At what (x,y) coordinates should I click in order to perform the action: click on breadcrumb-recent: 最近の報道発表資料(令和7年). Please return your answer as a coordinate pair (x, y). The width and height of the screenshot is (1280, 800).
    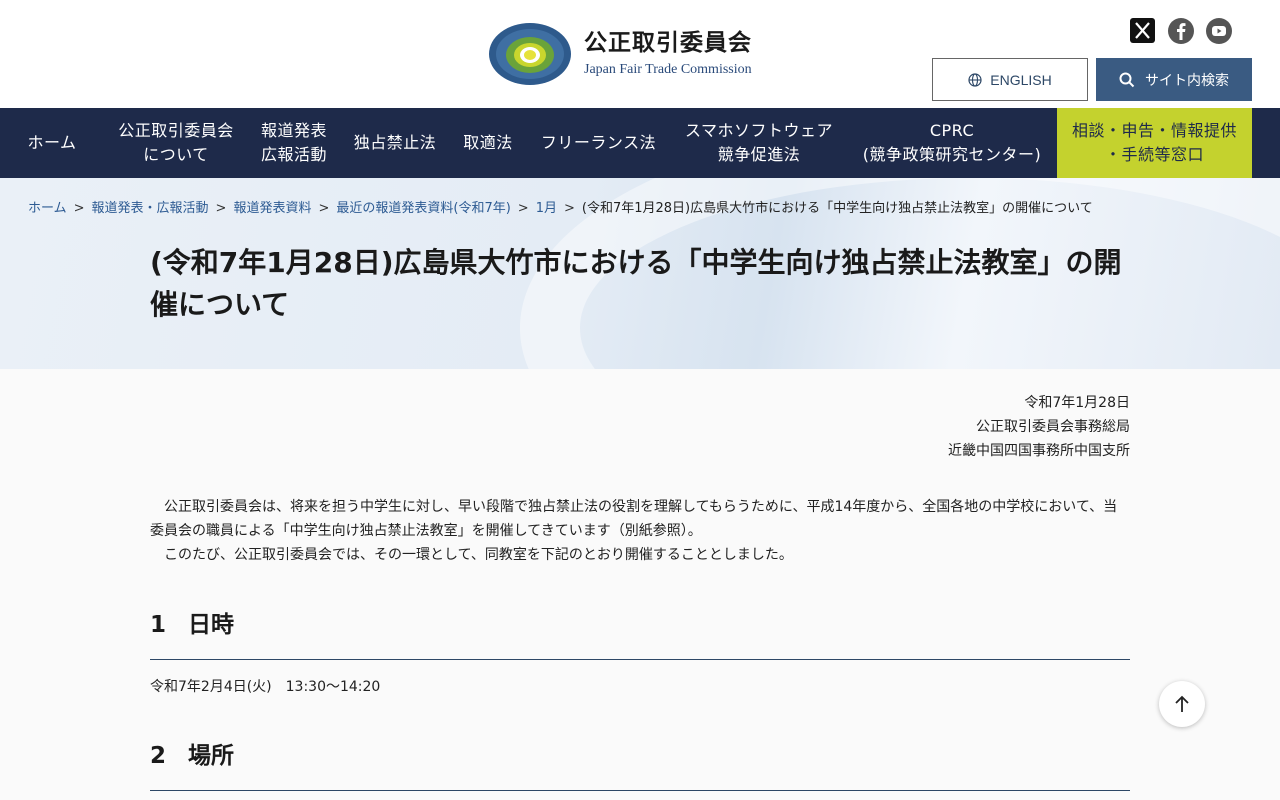
    Looking at the image, I should click on (423, 208).